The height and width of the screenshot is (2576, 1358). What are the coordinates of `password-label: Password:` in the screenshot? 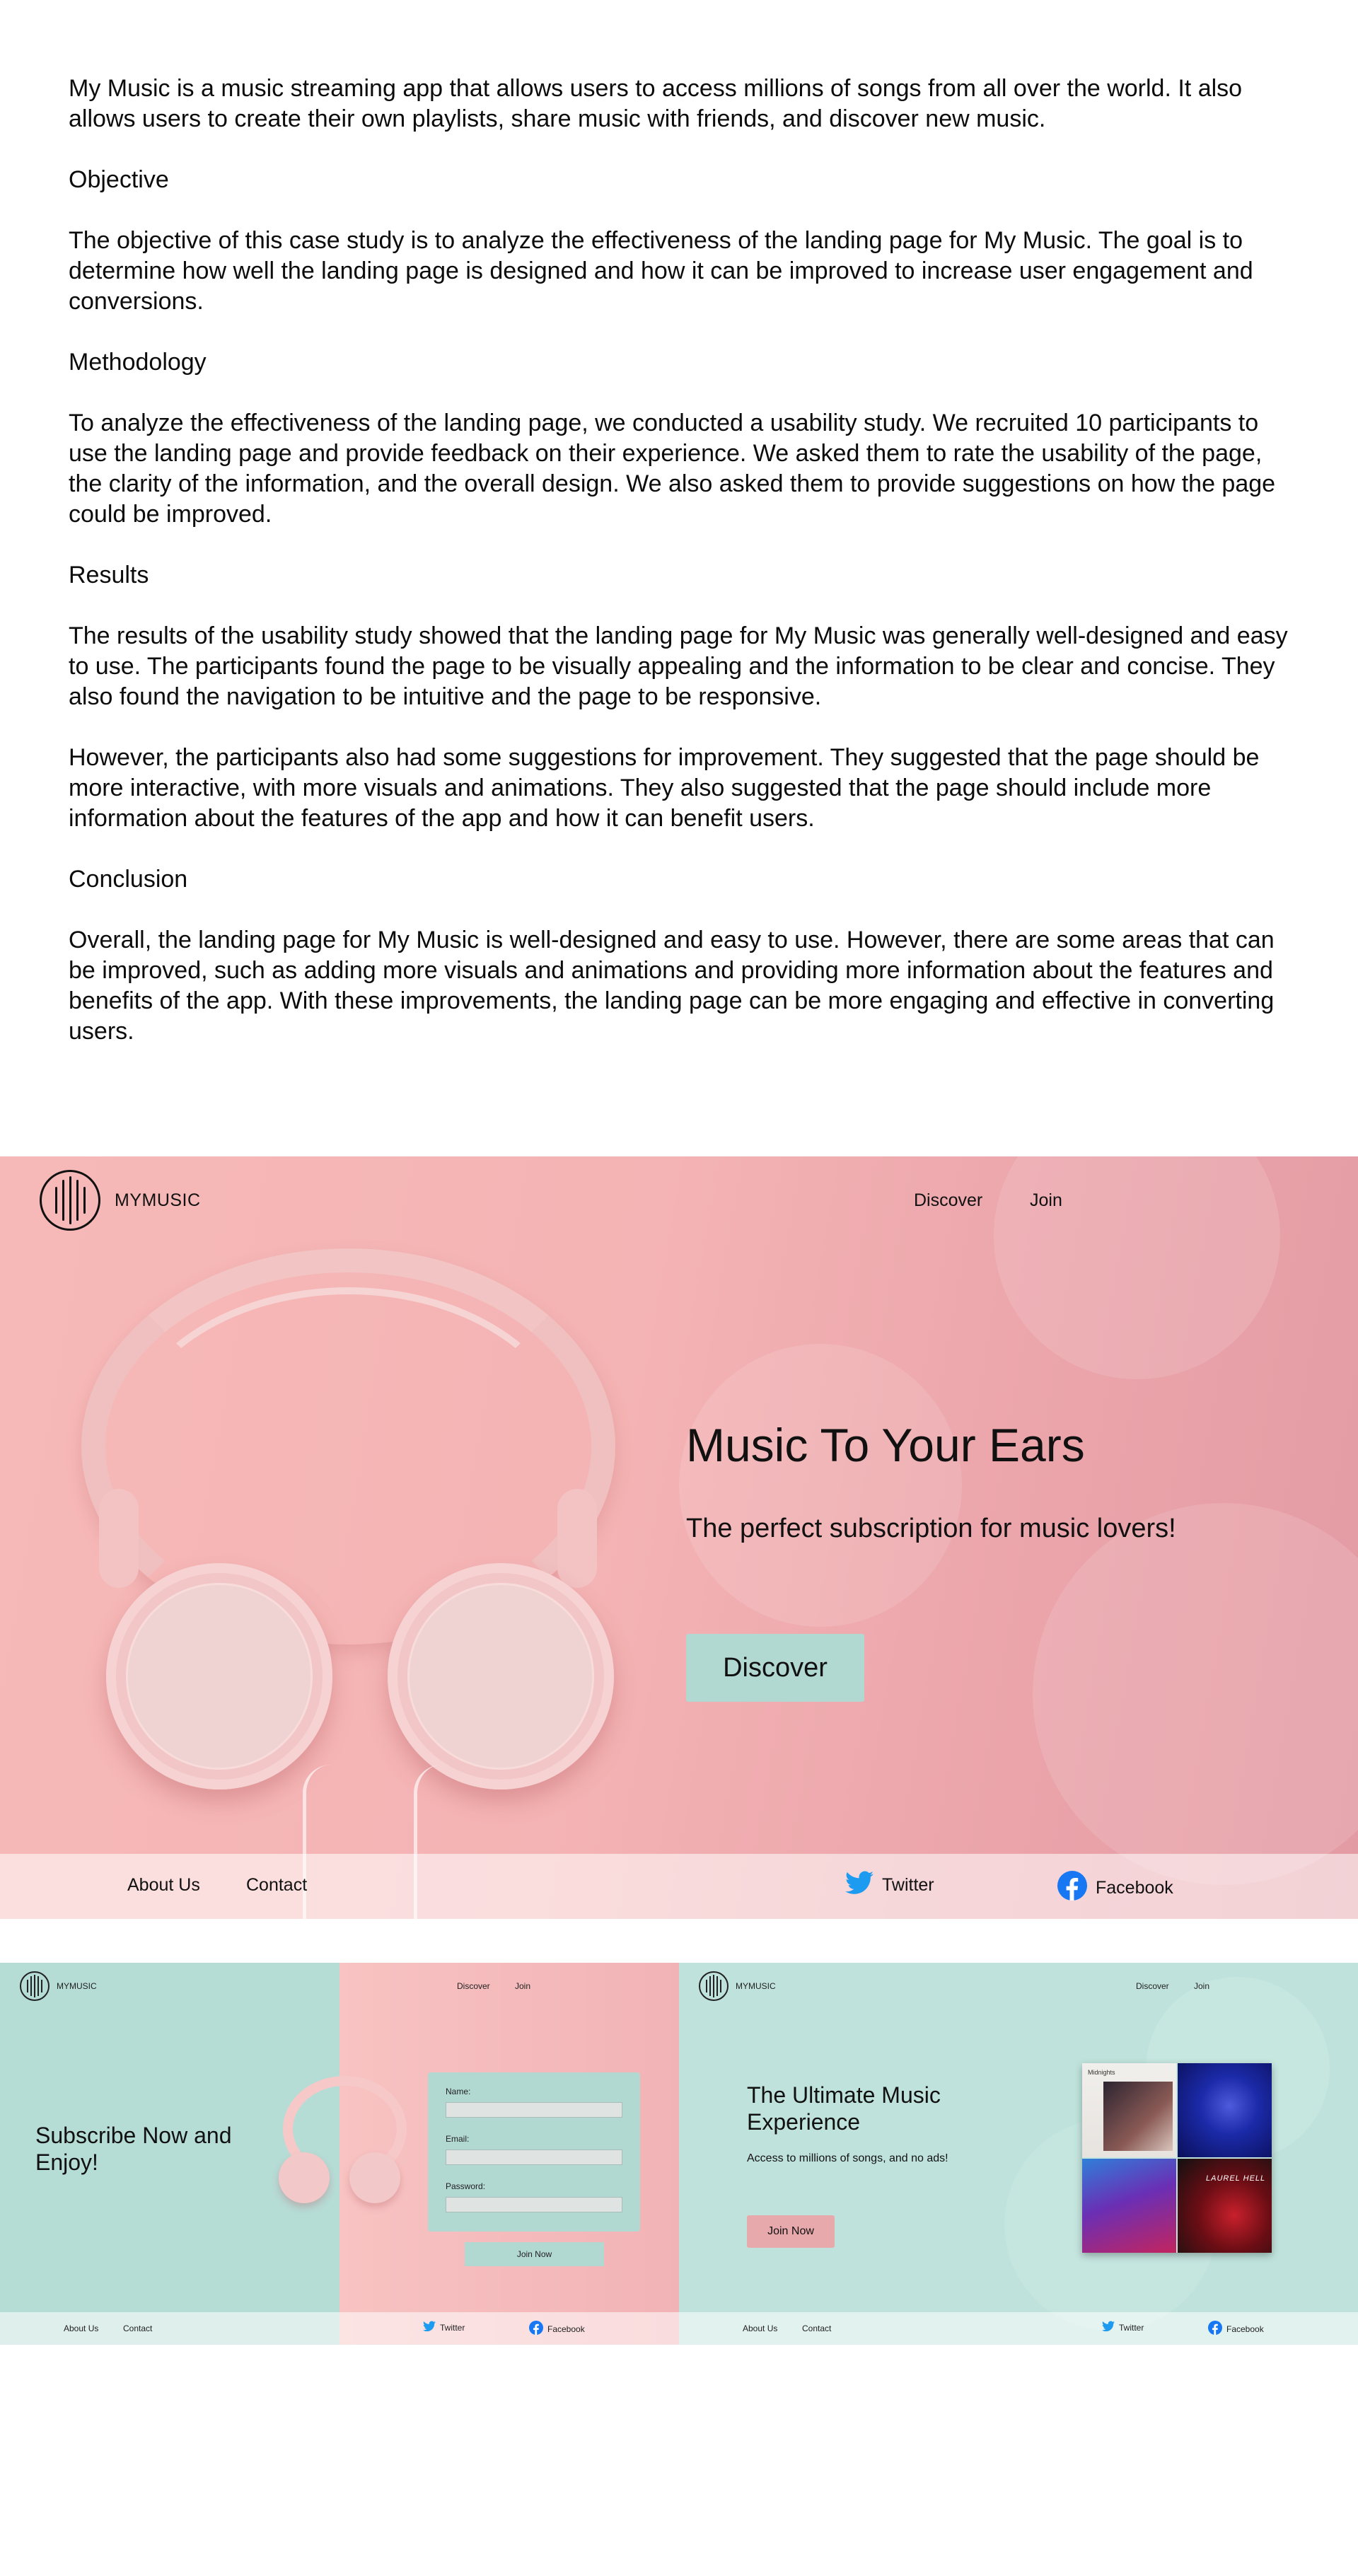 It's located at (466, 2186).